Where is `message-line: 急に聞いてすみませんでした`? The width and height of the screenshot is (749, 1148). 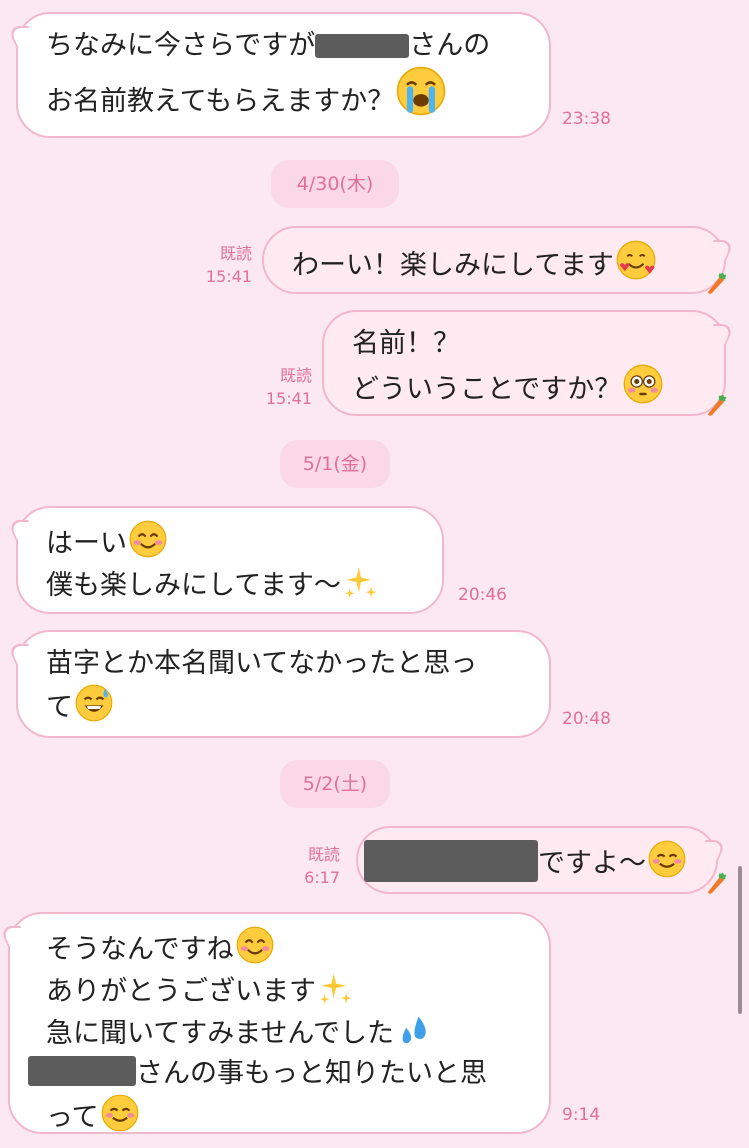
message-line: 急に聞いてすみませんでした is located at coordinates (297, 1033).